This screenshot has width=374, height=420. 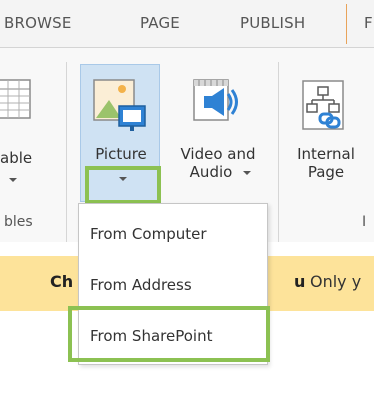 I want to click on table-button-label: able, so click(x=22, y=158).